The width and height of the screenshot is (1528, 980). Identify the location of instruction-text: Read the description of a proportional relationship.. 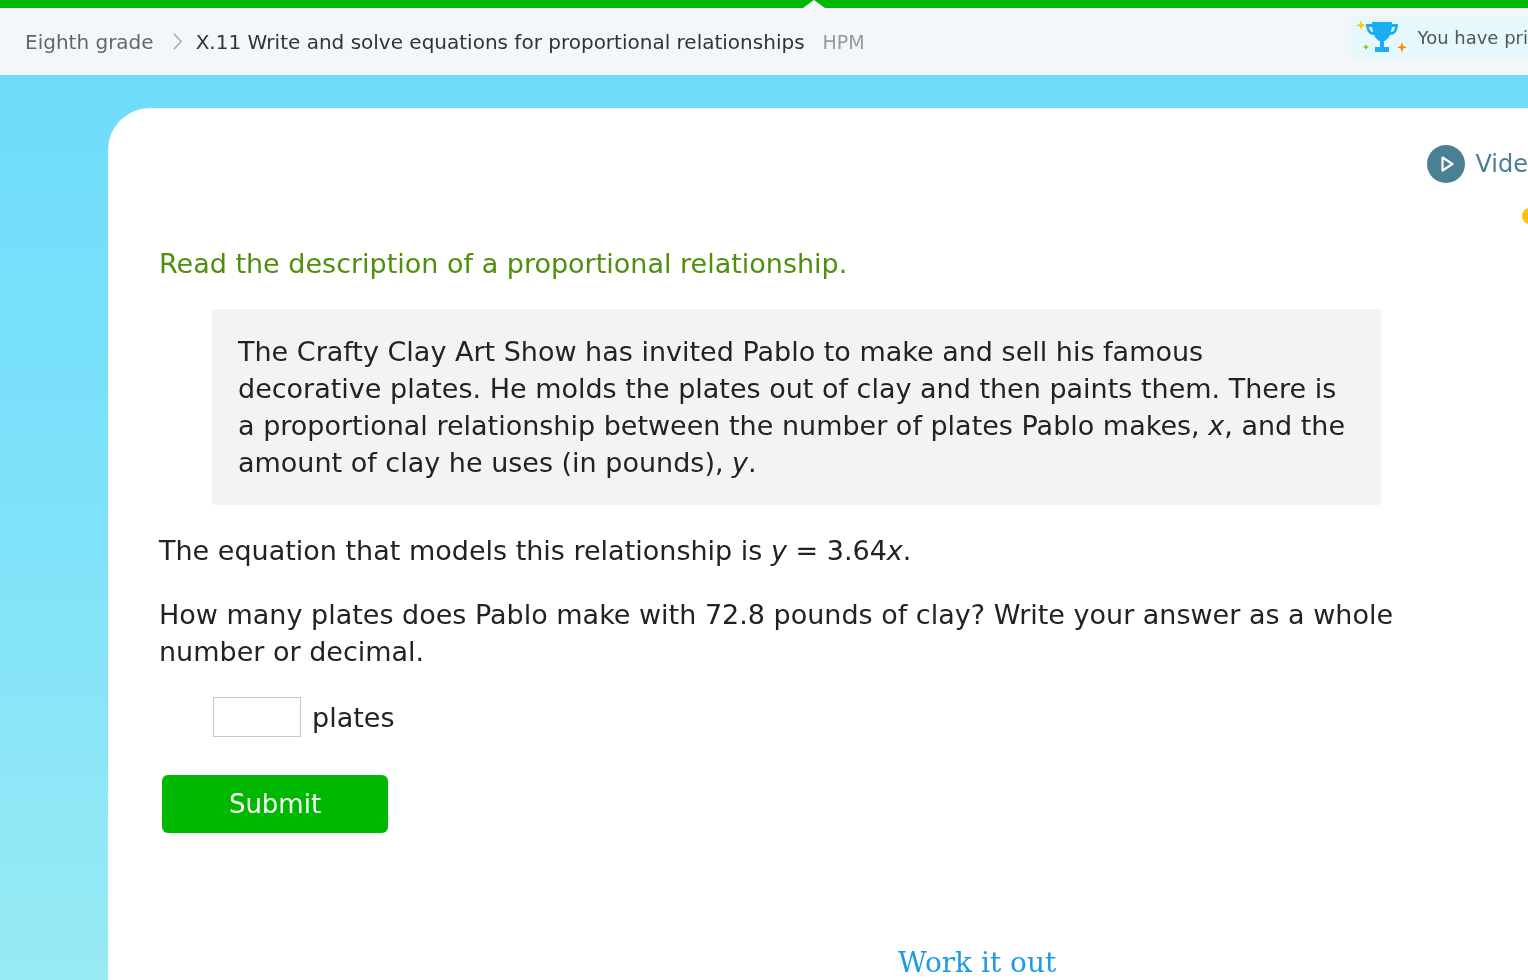
(504, 264).